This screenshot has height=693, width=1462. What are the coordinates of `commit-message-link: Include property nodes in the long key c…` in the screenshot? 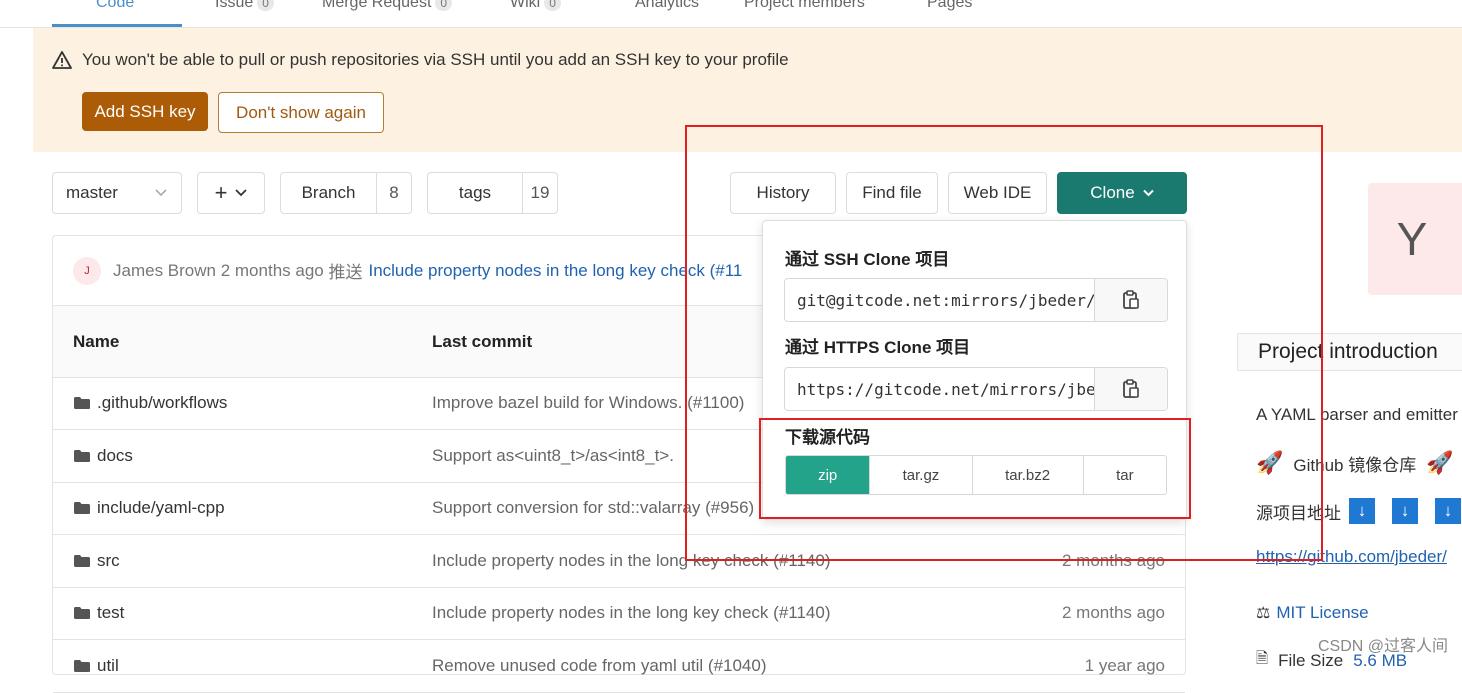 It's located at (555, 271).